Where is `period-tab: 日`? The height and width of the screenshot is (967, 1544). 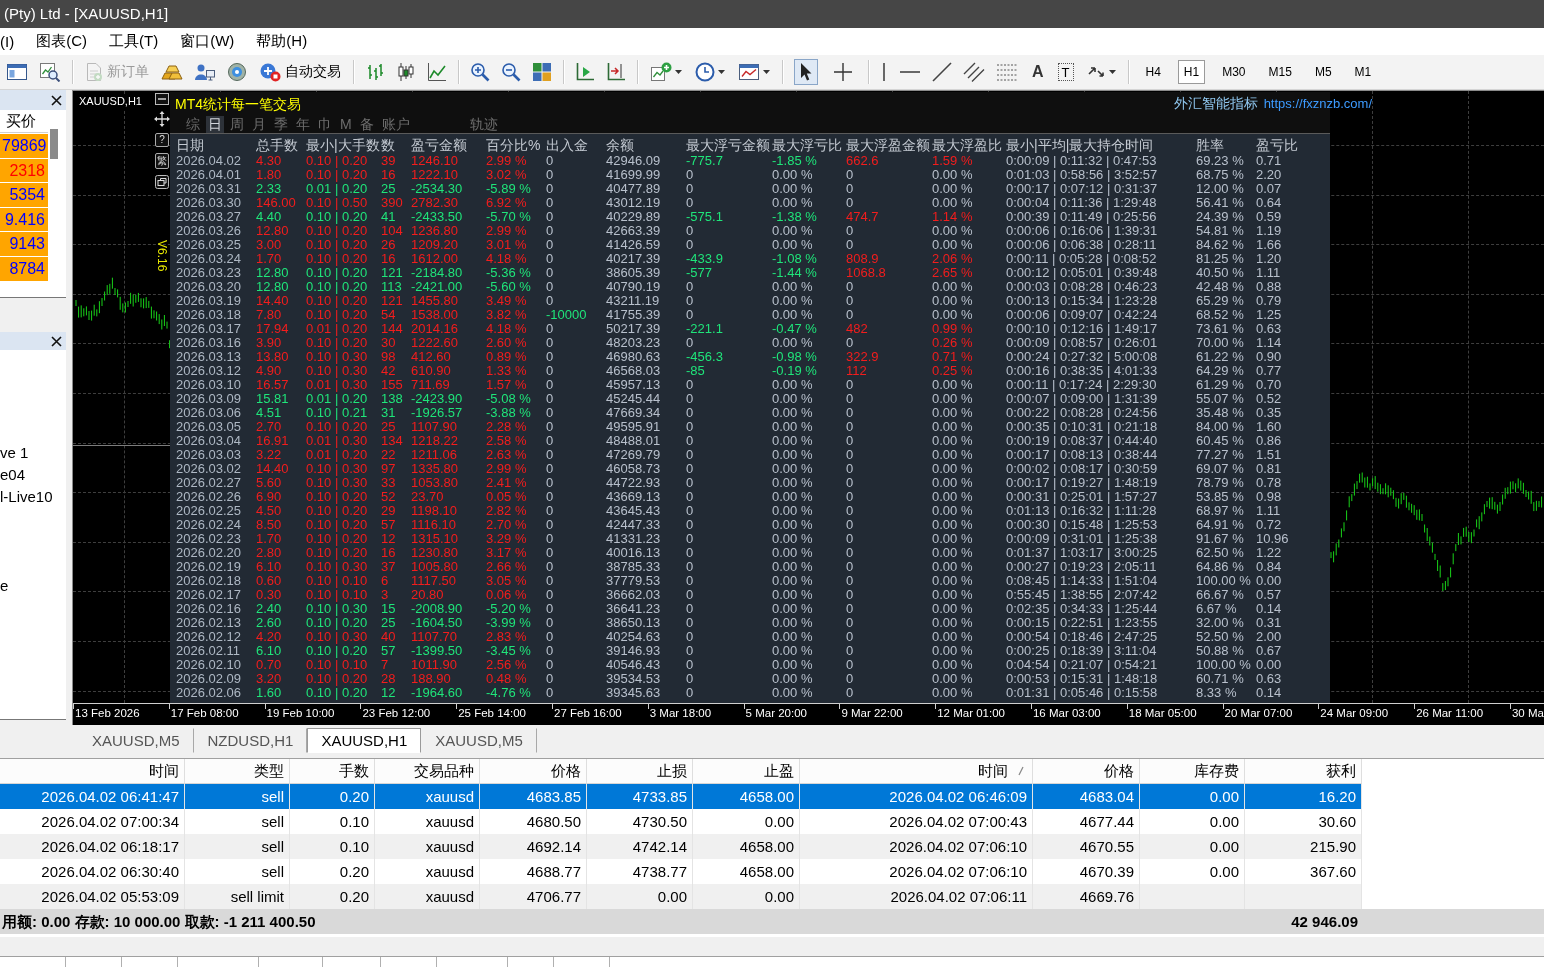 period-tab: 日 is located at coordinates (215, 124).